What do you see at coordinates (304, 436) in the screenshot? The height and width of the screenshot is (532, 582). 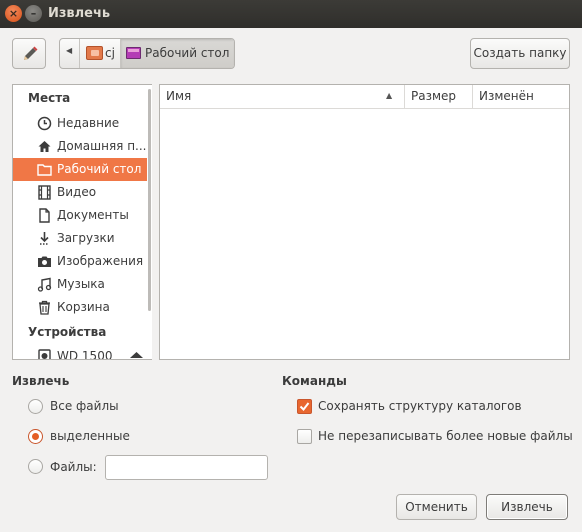 I see `no-overwrite-newer-checkbox` at bounding box center [304, 436].